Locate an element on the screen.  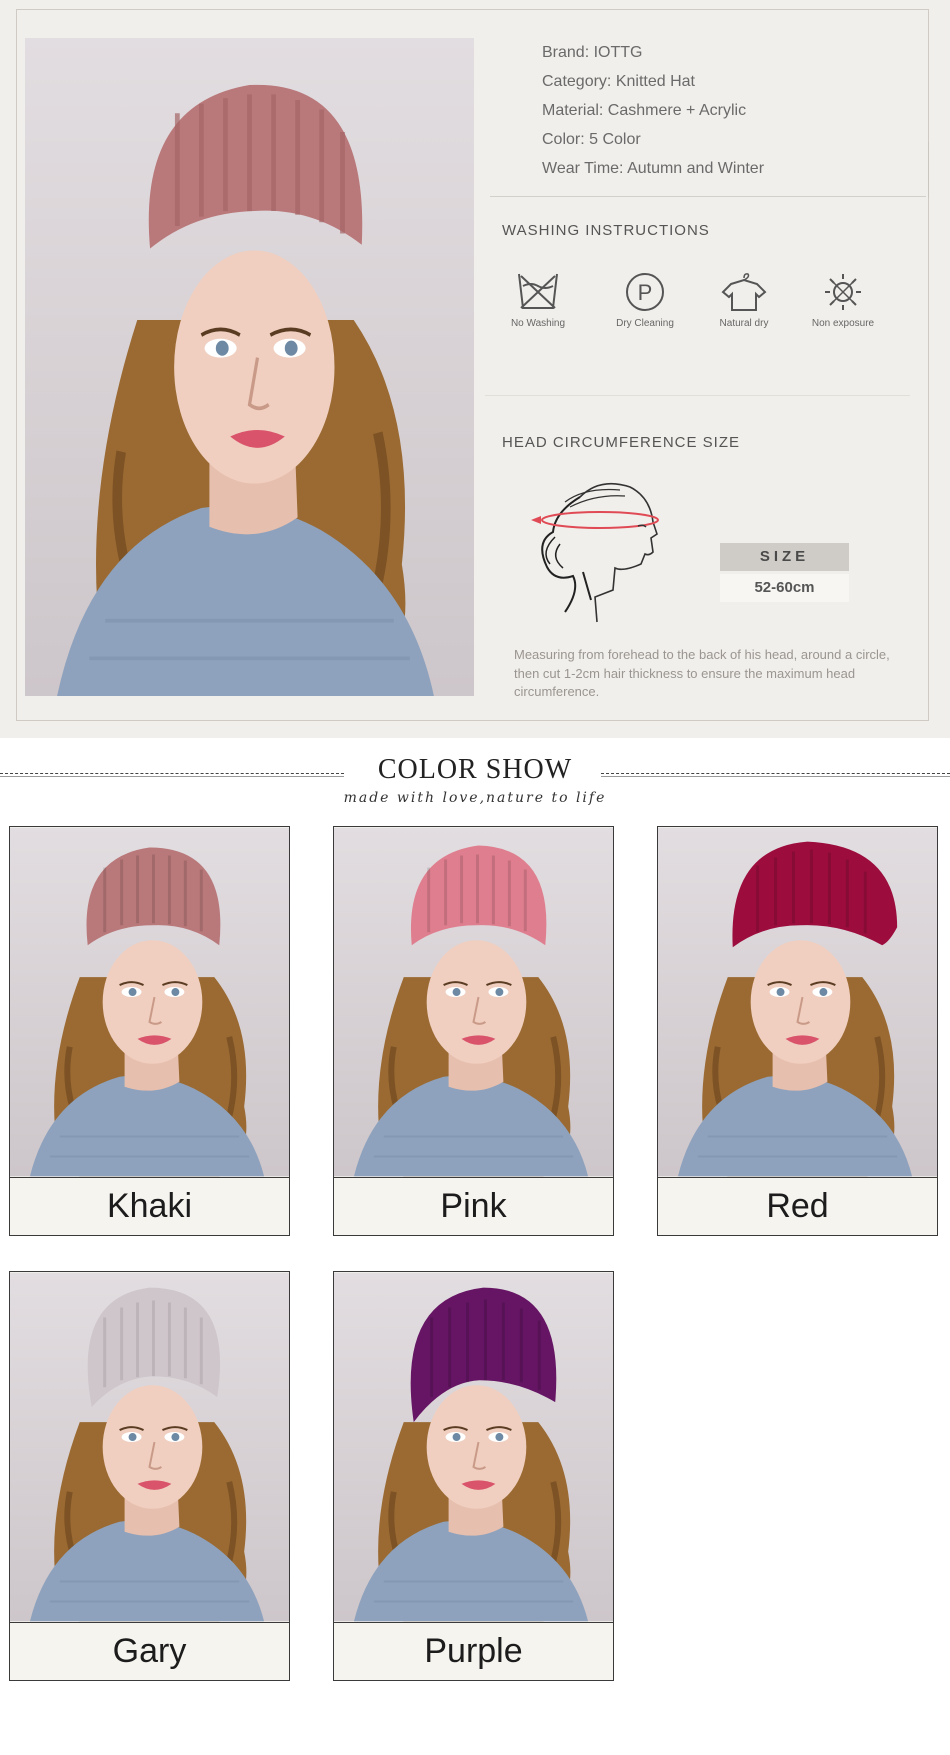
spec-brand: Brand: IOTTG is located at coordinates (592, 52).